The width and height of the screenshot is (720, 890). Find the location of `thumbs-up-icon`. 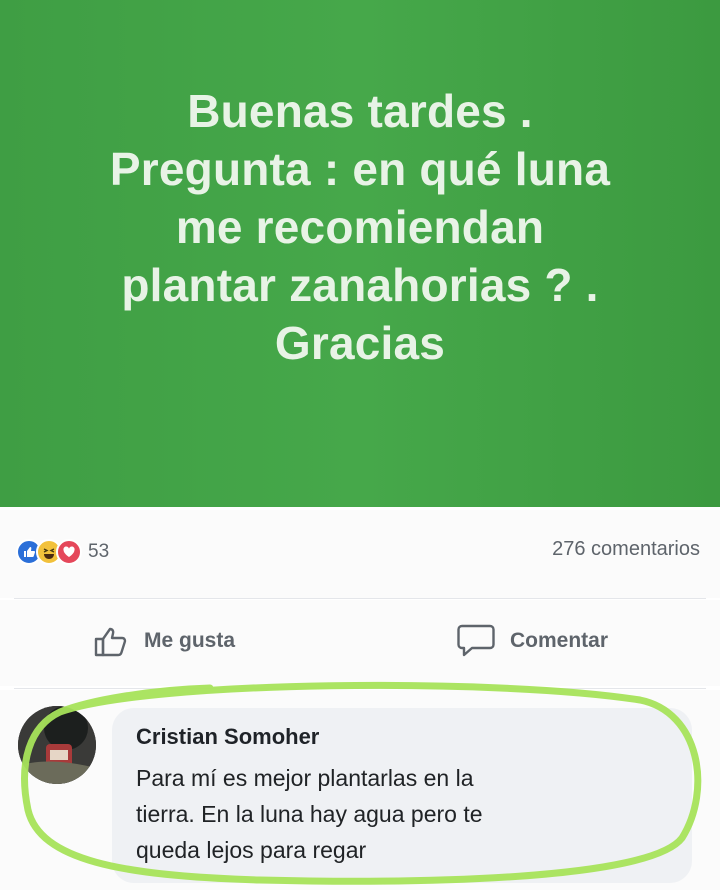

thumbs-up-icon is located at coordinates (110, 642).